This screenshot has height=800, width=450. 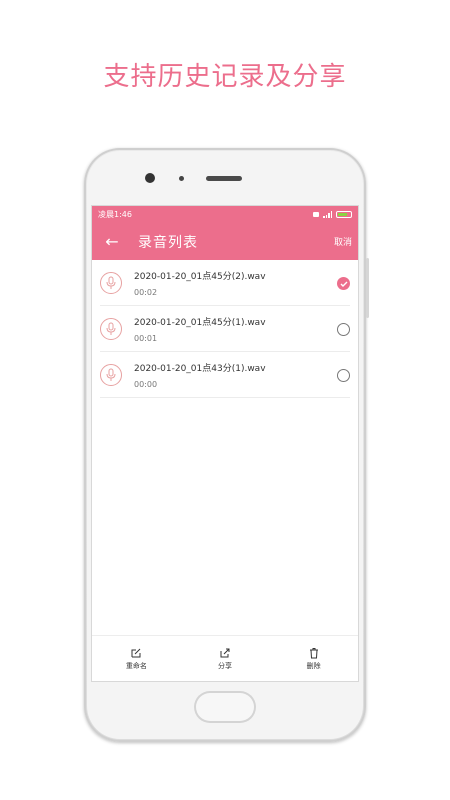 I want to click on home-button, so click(x=225, y=707).